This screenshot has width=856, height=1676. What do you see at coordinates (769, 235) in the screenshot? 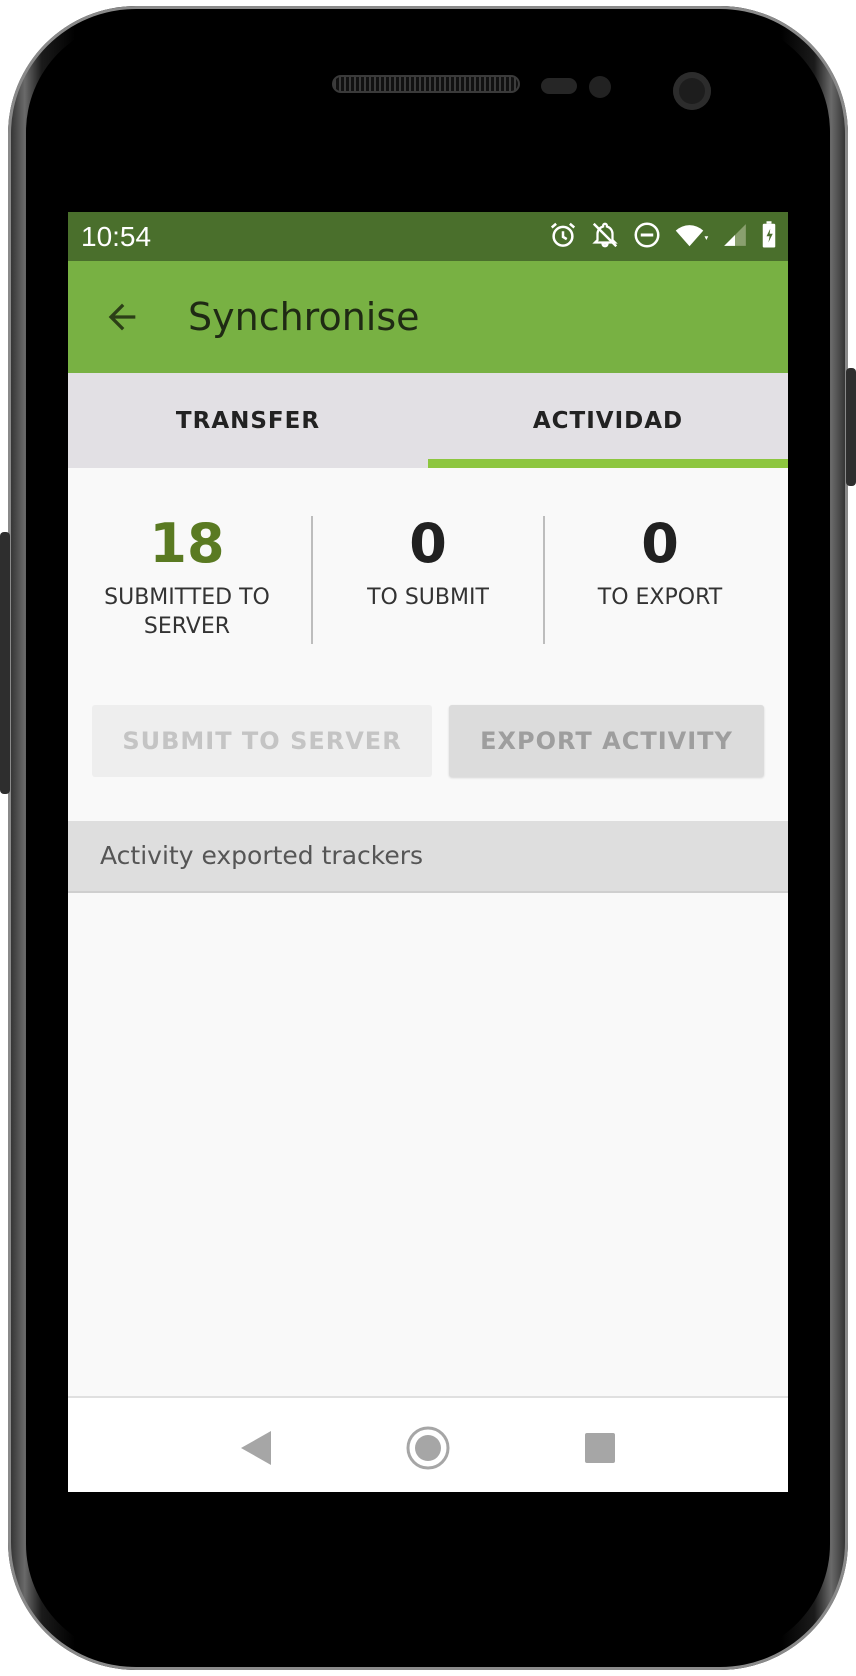
I see `battery-charging-icon` at bounding box center [769, 235].